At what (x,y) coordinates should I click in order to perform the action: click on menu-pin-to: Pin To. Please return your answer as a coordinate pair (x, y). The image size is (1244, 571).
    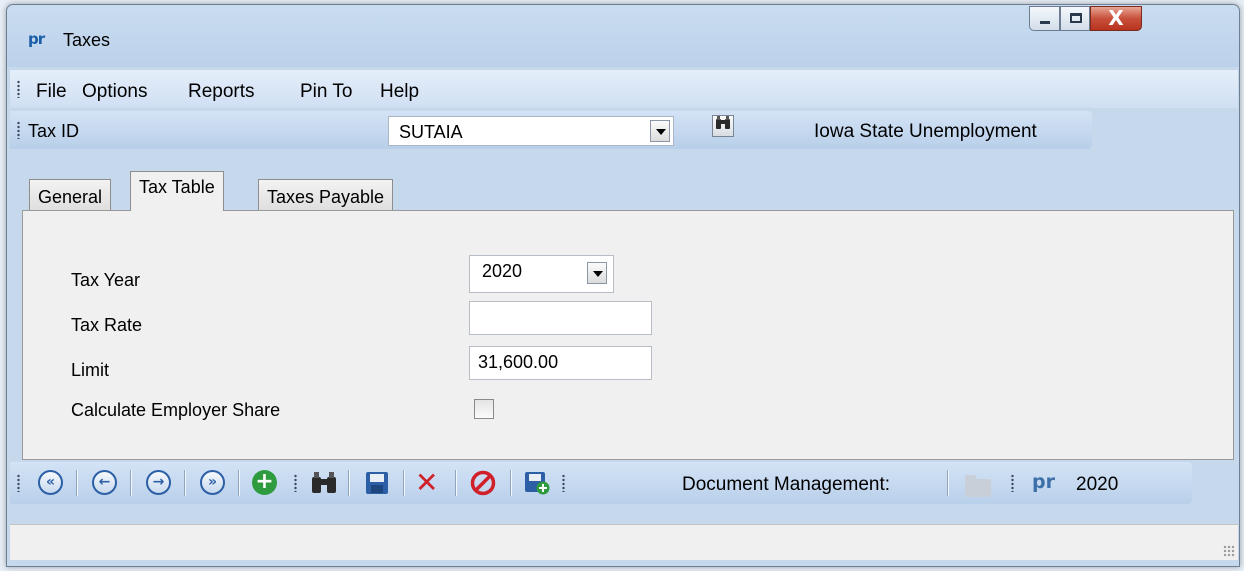
    Looking at the image, I should click on (326, 92).